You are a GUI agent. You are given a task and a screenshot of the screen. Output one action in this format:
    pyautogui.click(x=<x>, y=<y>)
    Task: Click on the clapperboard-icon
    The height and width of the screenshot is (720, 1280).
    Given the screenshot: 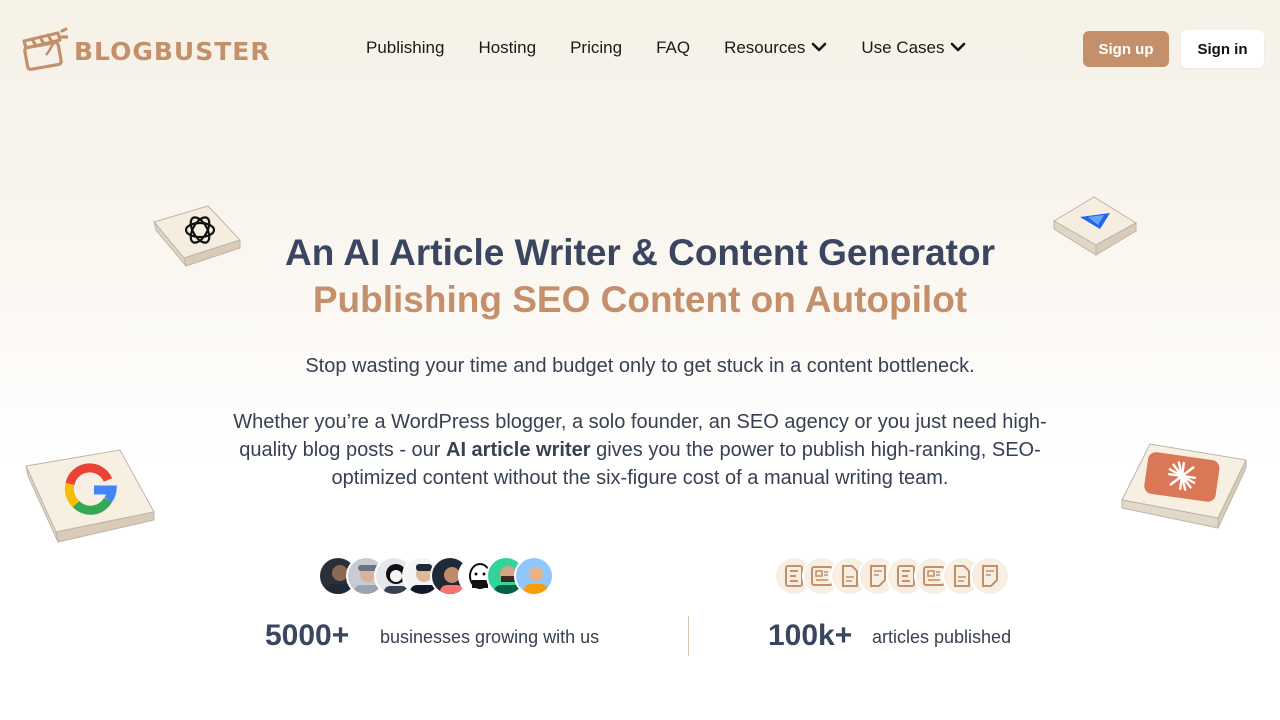 What is the action you would take?
    pyautogui.click(x=45, y=51)
    